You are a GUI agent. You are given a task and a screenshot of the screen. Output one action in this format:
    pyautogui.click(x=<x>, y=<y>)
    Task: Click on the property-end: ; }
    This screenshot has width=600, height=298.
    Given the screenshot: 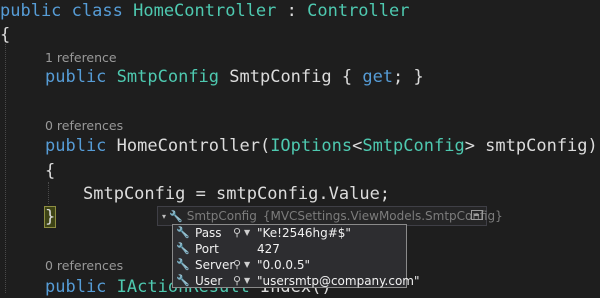 What is the action you would take?
    pyautogui.click(x=408, y=77)
    